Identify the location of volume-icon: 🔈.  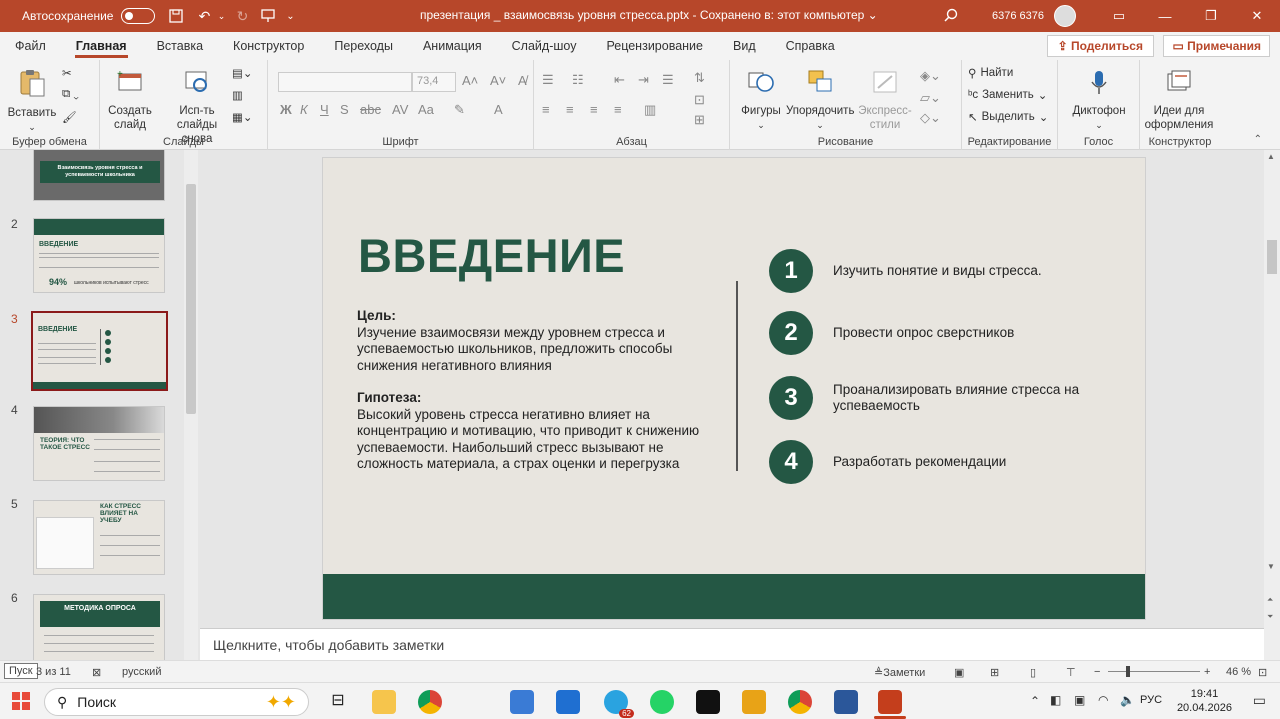
(1127, 700).